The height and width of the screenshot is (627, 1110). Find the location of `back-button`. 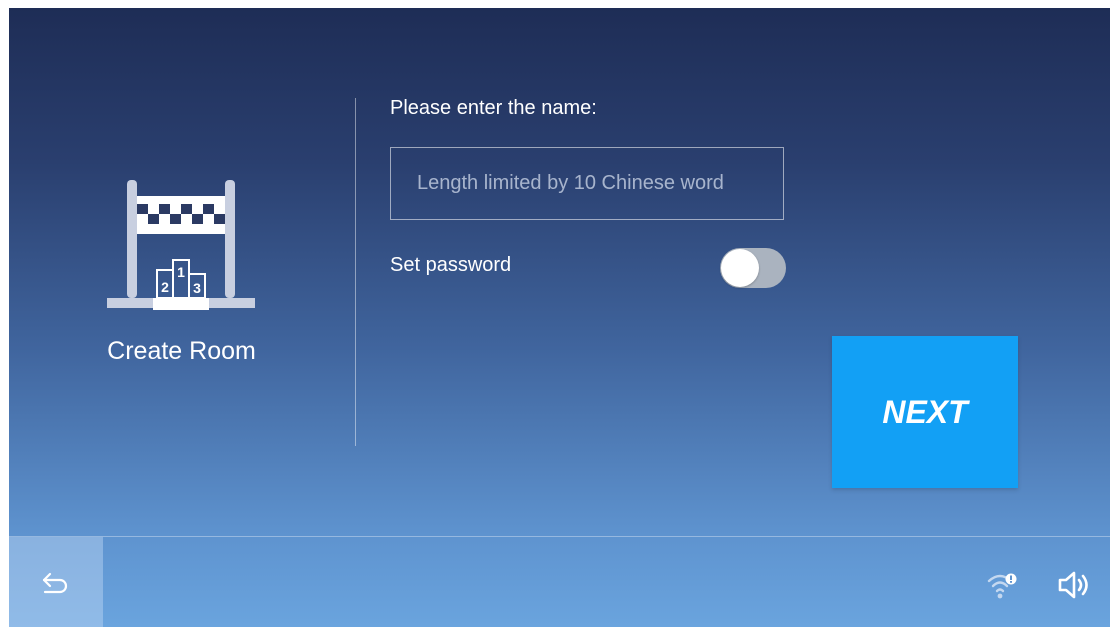

back-button is located at coordinates (56, 582).